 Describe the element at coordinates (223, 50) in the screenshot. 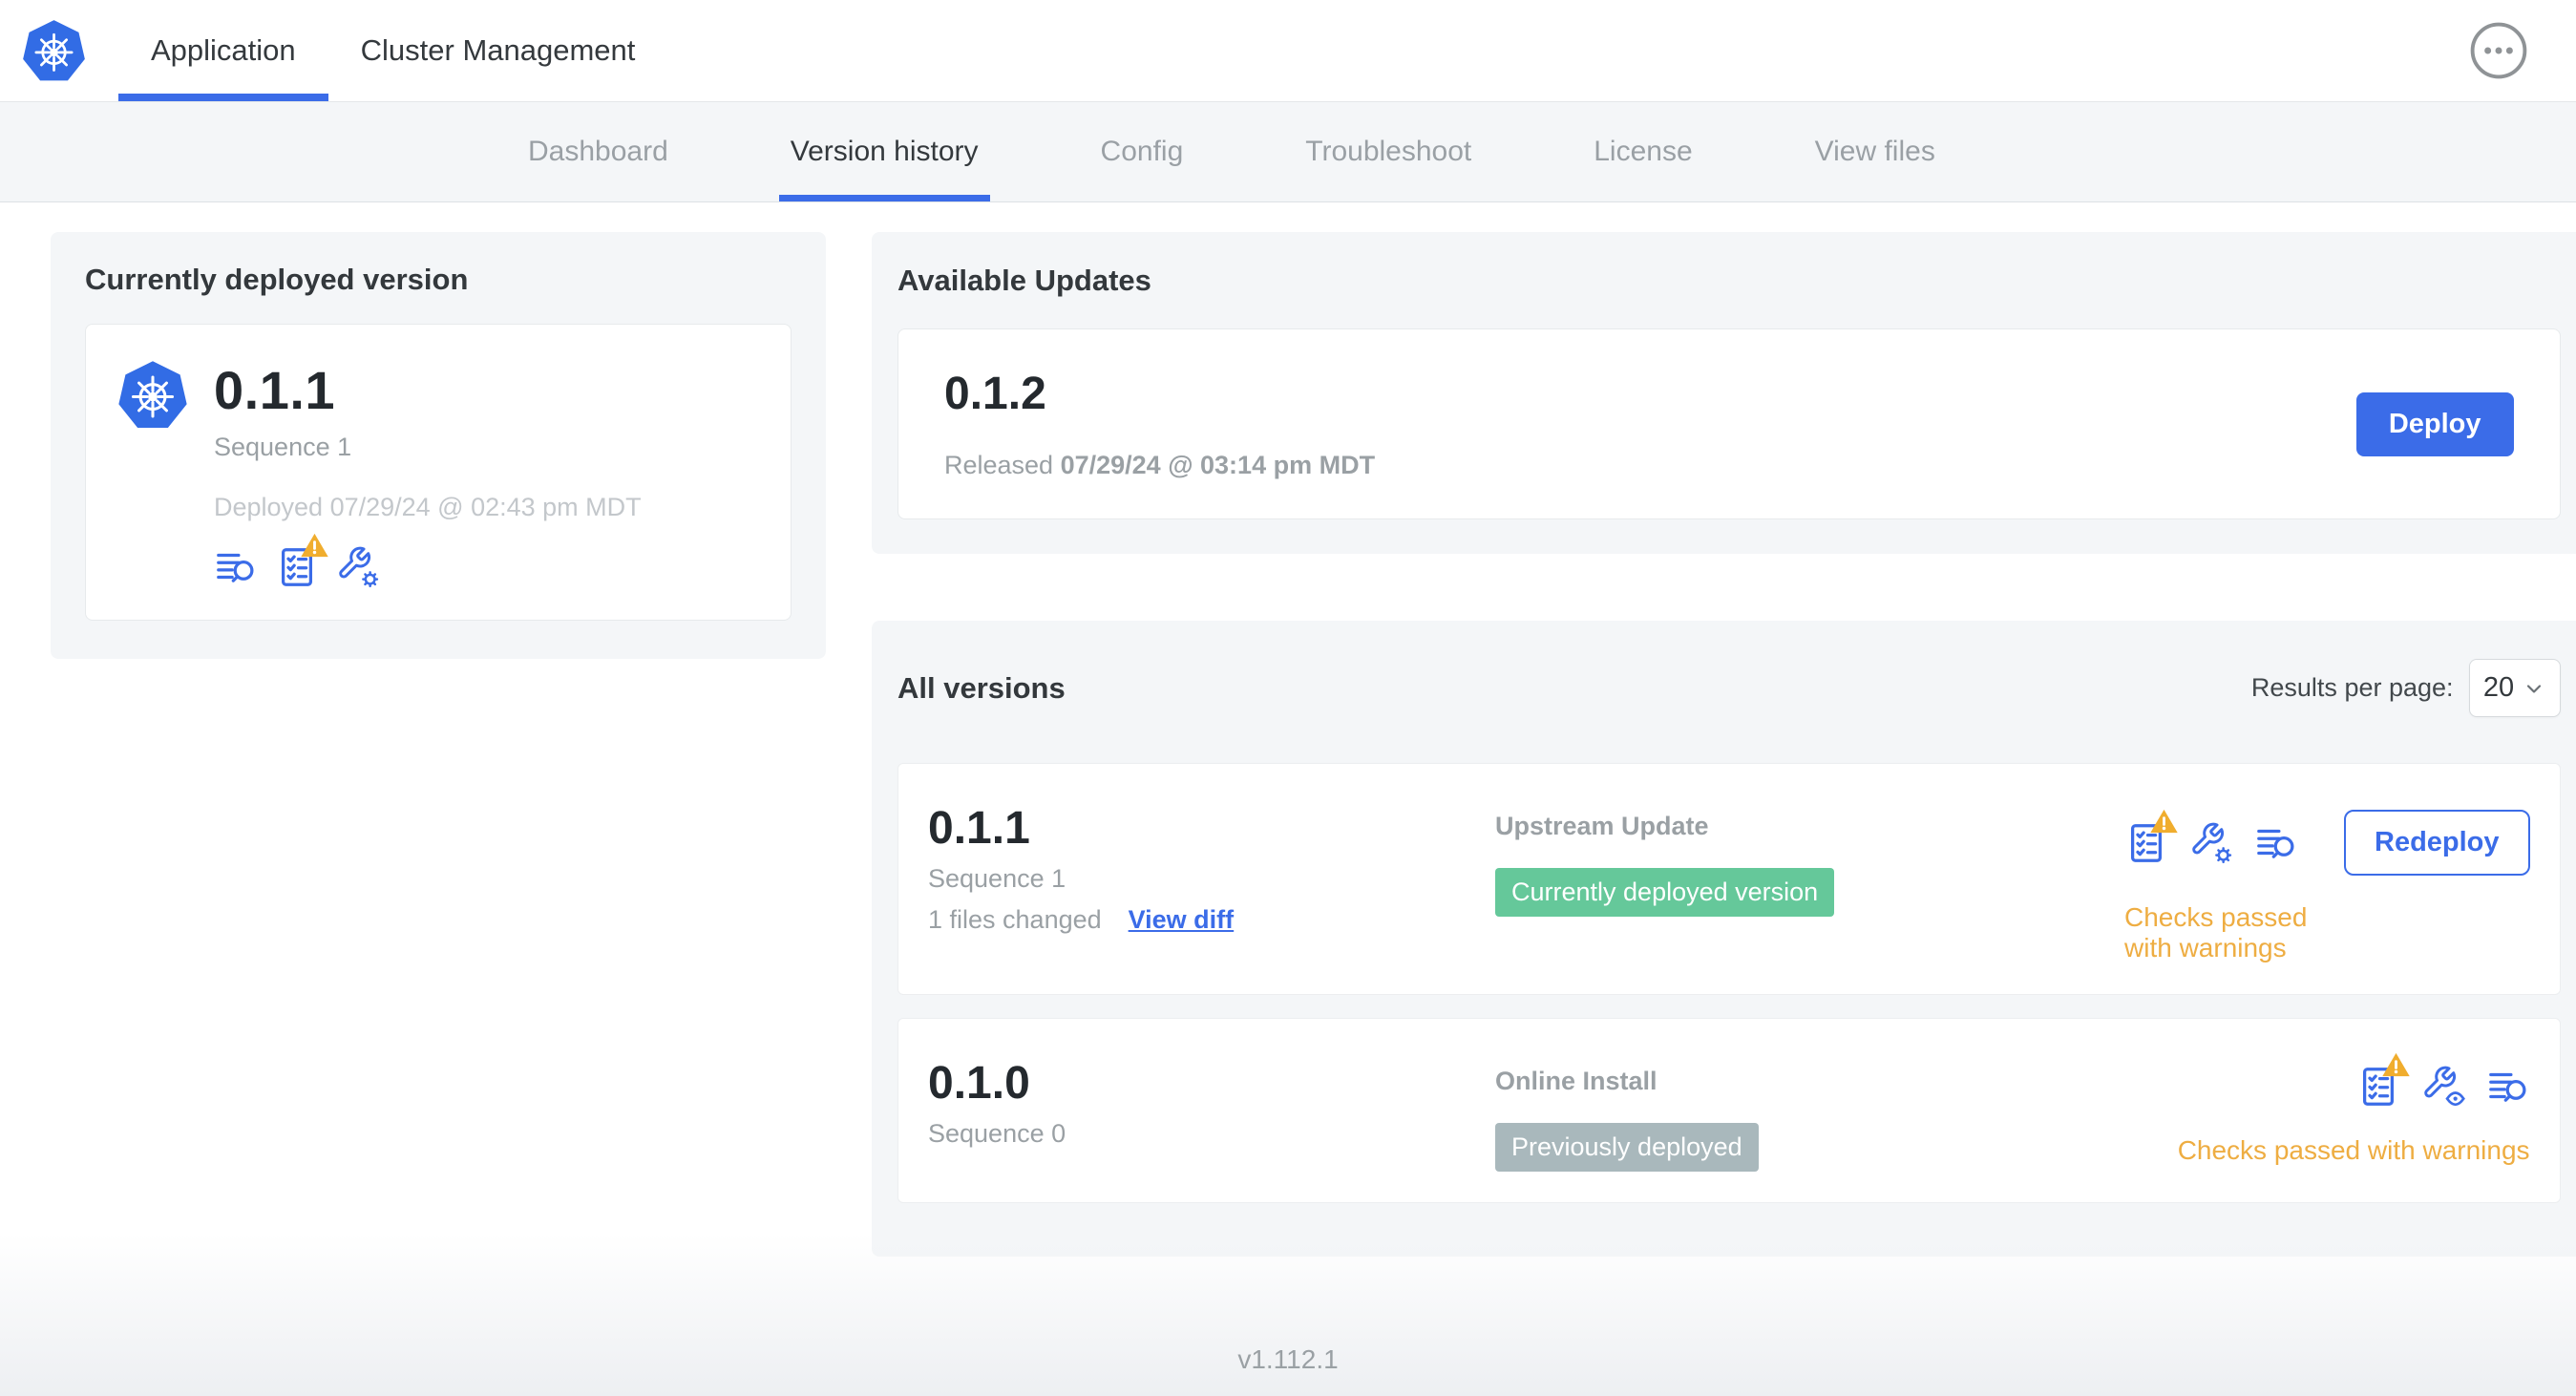

I see `tab-application: Application` at that location.